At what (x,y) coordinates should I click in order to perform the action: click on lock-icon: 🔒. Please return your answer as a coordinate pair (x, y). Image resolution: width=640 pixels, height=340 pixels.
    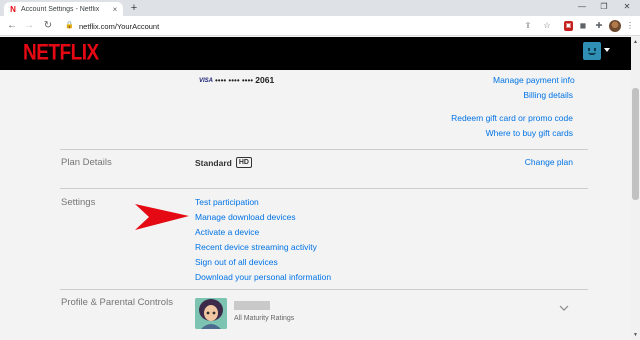
    Looking at the image, I should click on (70, 26).